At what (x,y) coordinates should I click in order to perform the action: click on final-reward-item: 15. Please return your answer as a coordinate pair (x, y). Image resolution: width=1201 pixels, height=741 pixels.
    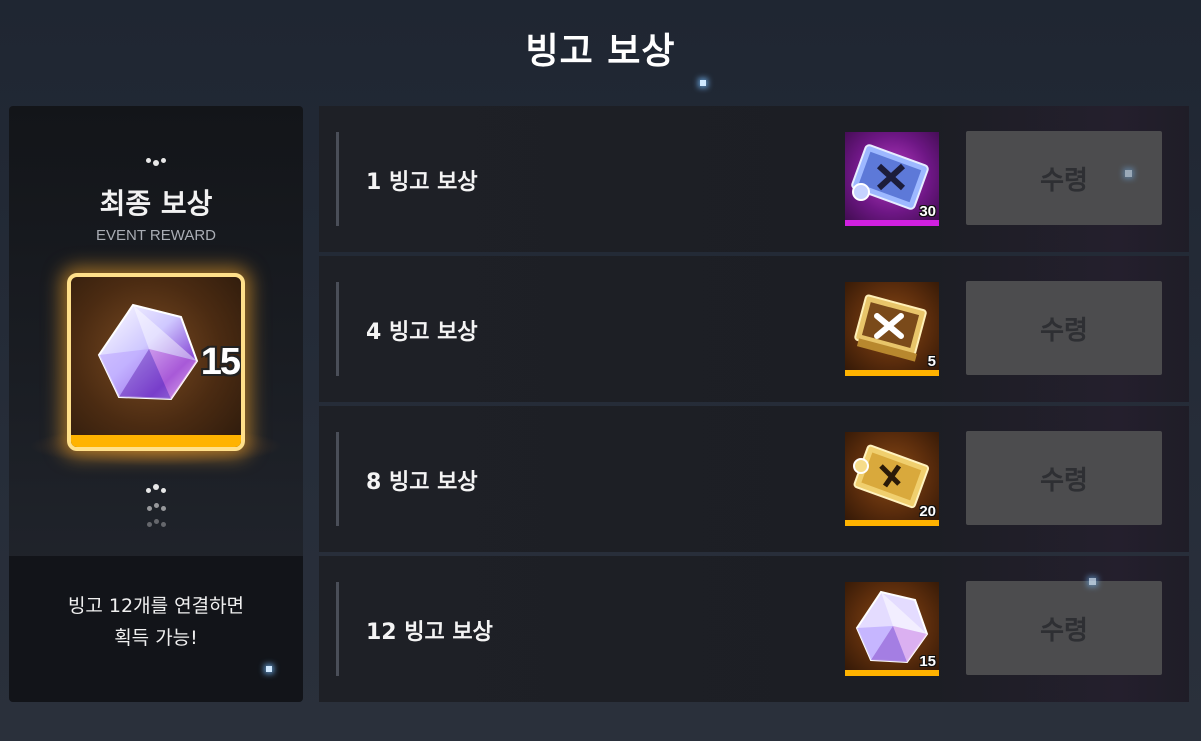
    Looking at the image, I should click on (156, 362).